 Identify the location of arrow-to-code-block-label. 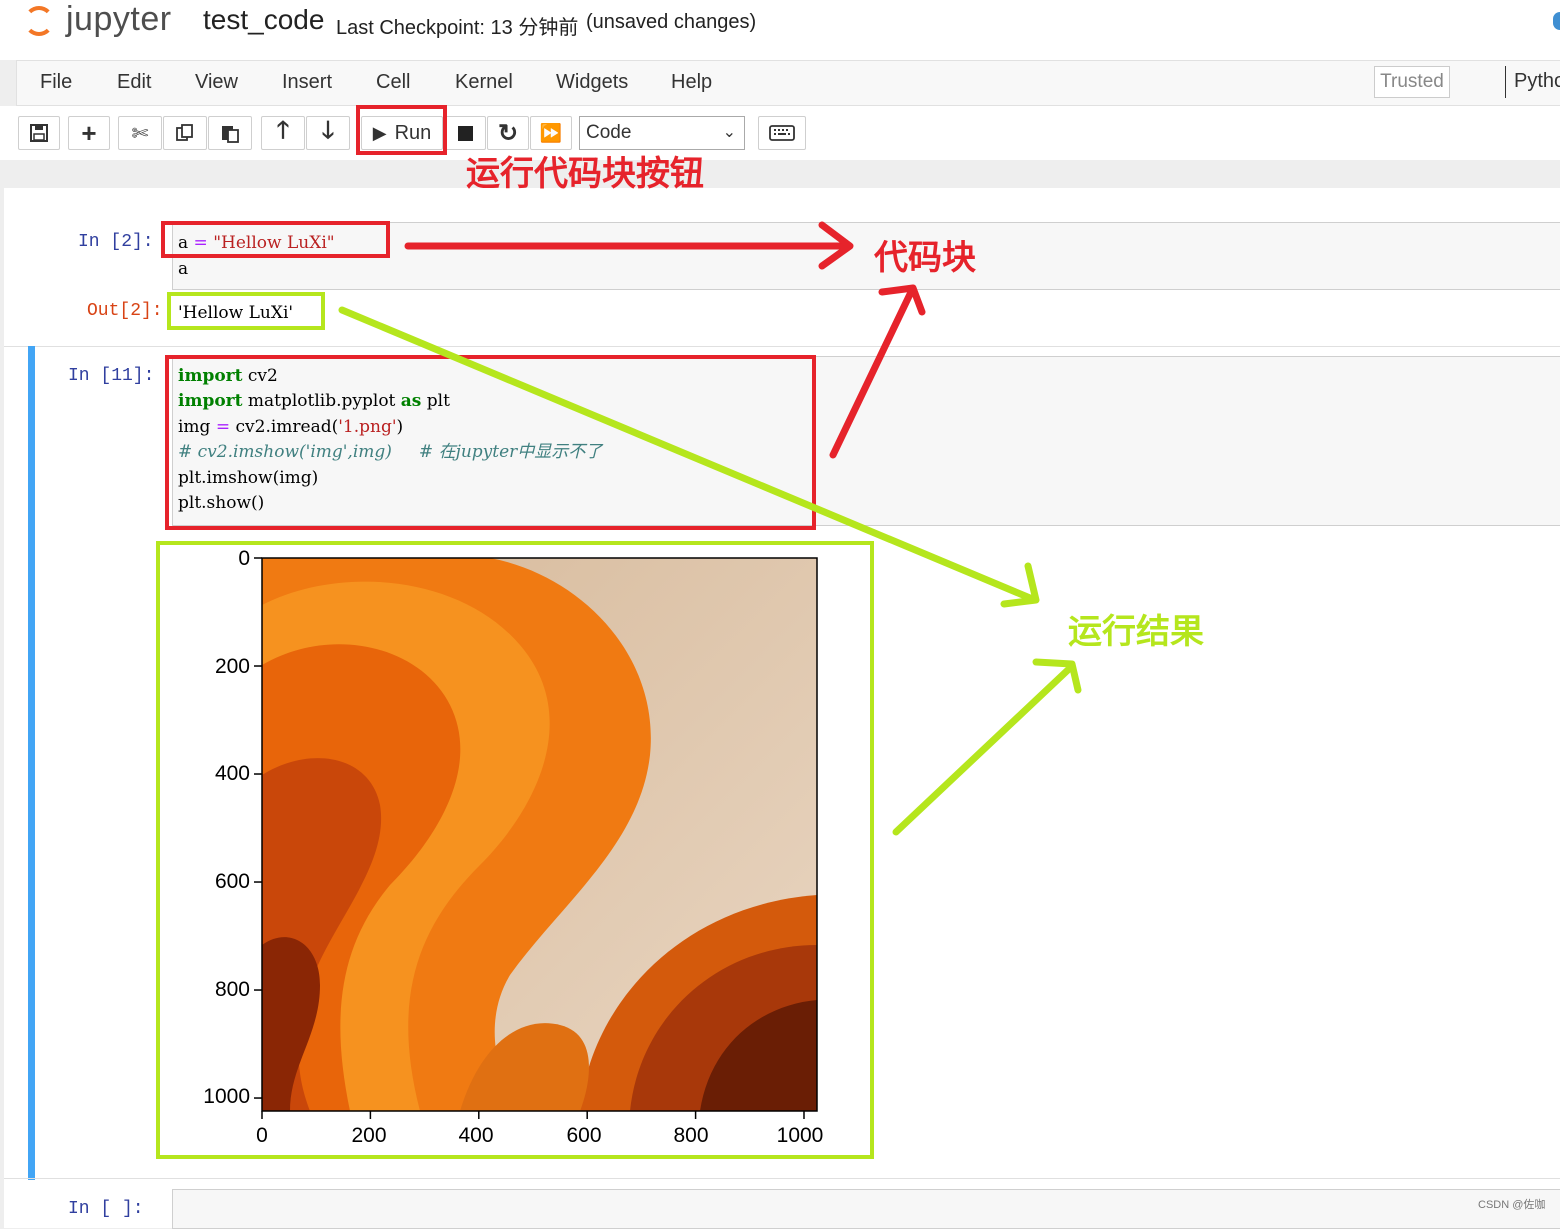
(872, 372).